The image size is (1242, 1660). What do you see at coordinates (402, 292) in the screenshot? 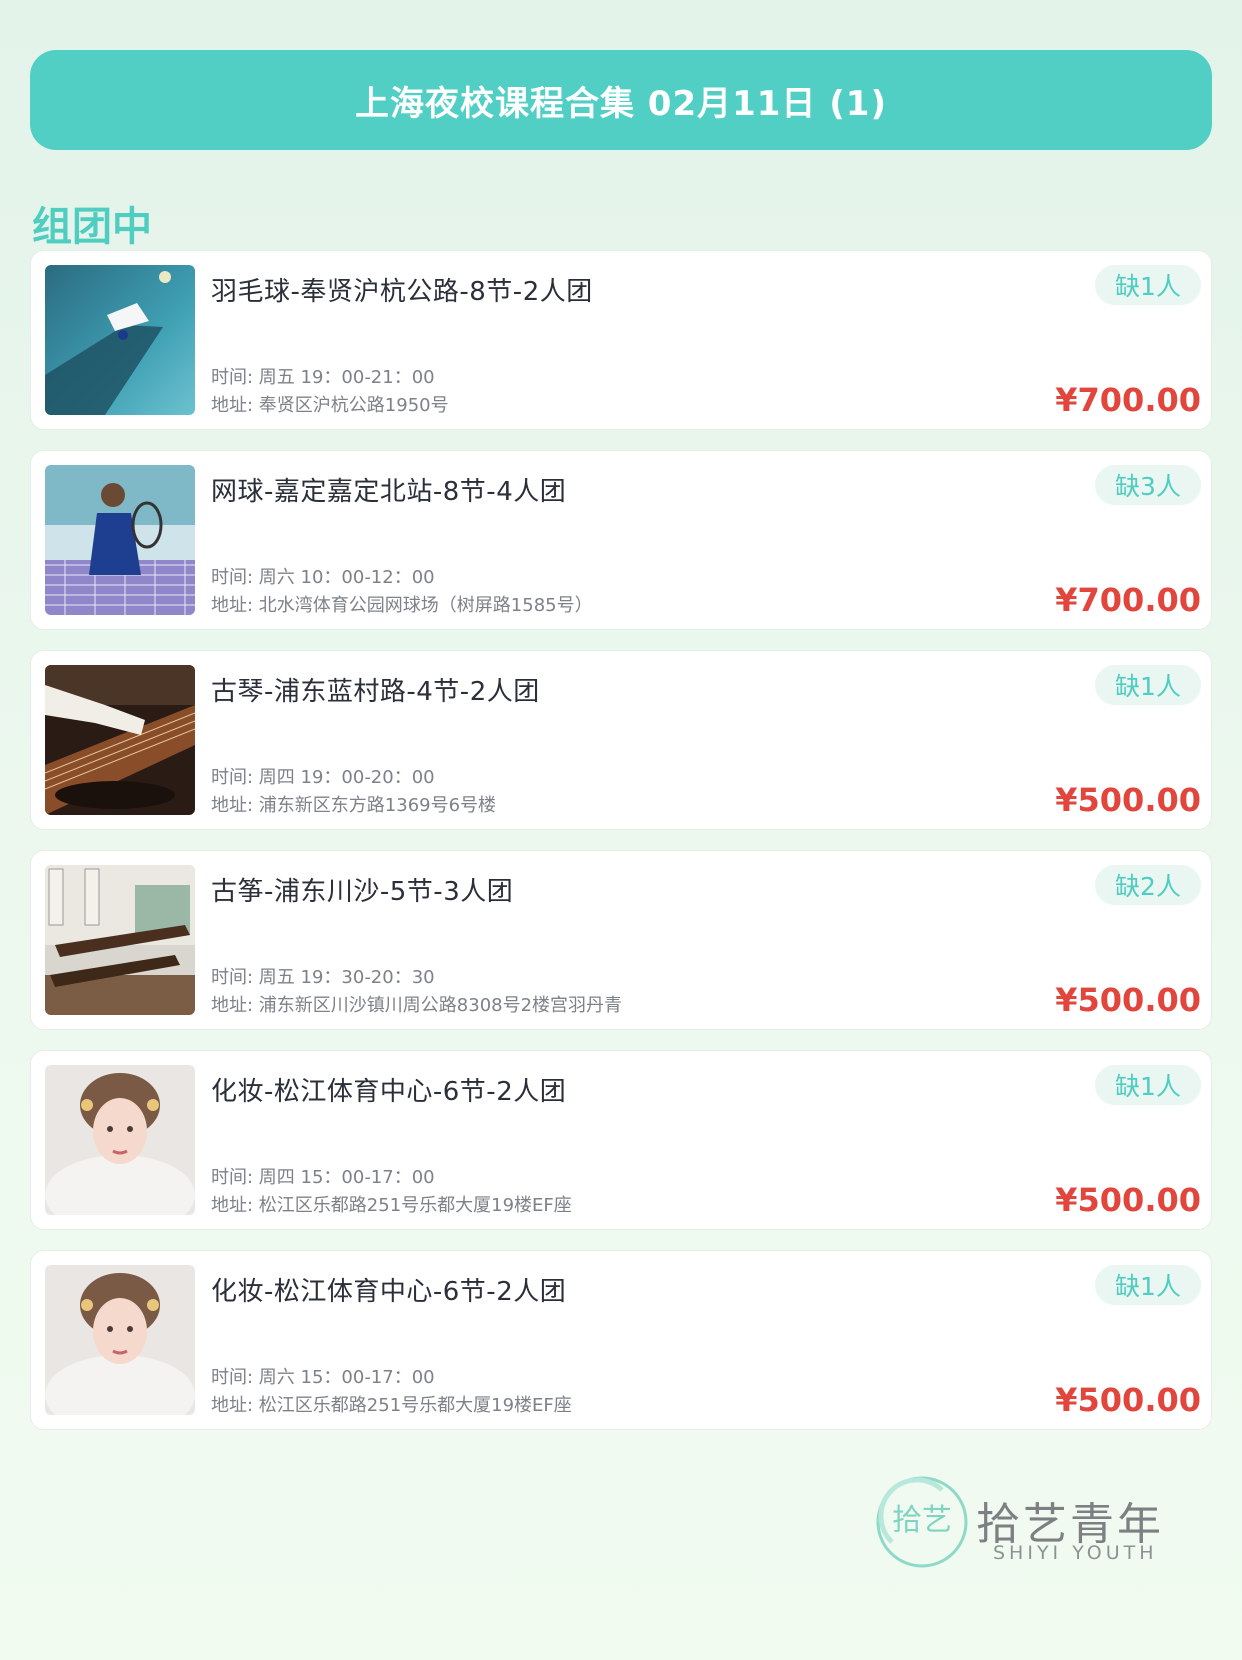
I see `course-title: 羽毛球-奉贤沪杭公路-8节-2人团` at bounding box center [402, 292].